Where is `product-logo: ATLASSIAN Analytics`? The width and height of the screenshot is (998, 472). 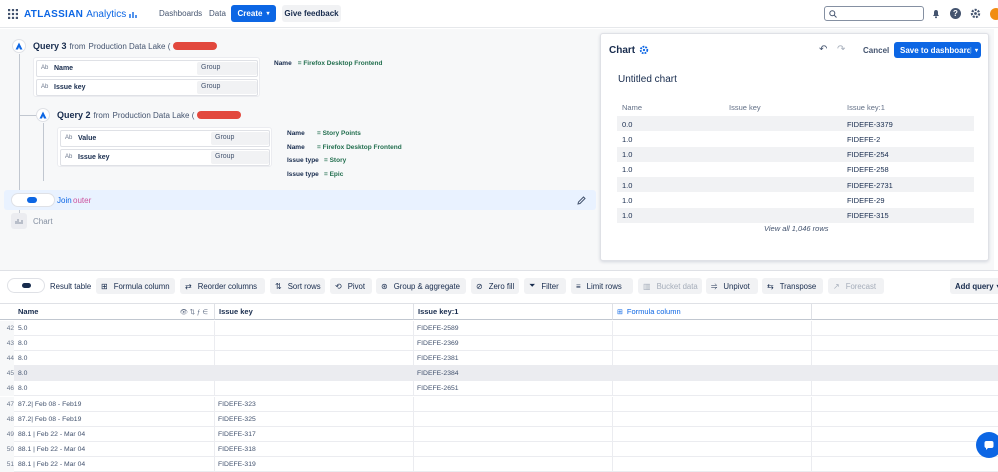
product-logo: ATLASSIAN Analytics is located at coordinates (81, 14).